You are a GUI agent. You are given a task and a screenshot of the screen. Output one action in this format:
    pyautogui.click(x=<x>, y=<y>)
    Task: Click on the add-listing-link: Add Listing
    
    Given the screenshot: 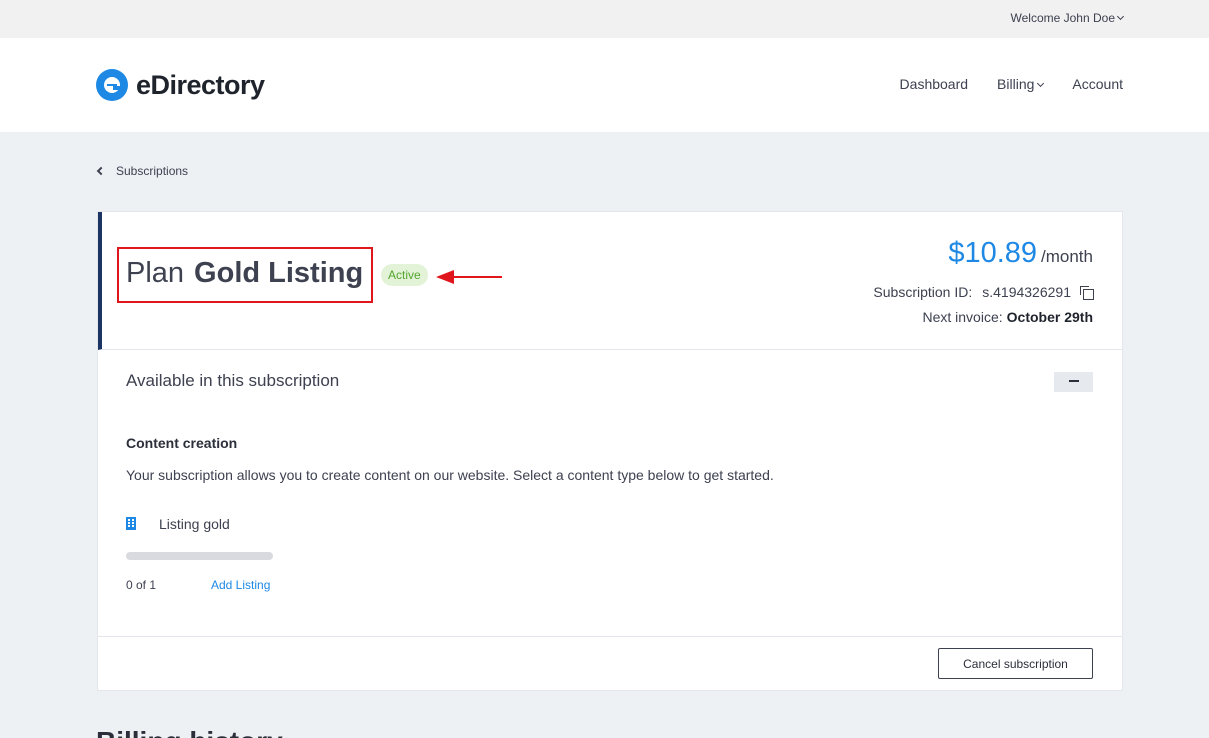 What is the action you would take?
    pyautogui.click(x=240, y=585)
    